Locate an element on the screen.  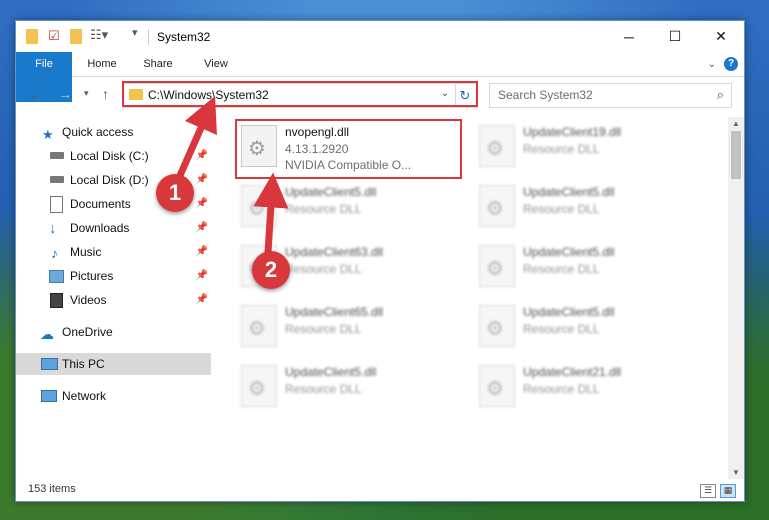
file-item: UpdateClient65.dll Resource DLL is located at coordinates (338, 324).